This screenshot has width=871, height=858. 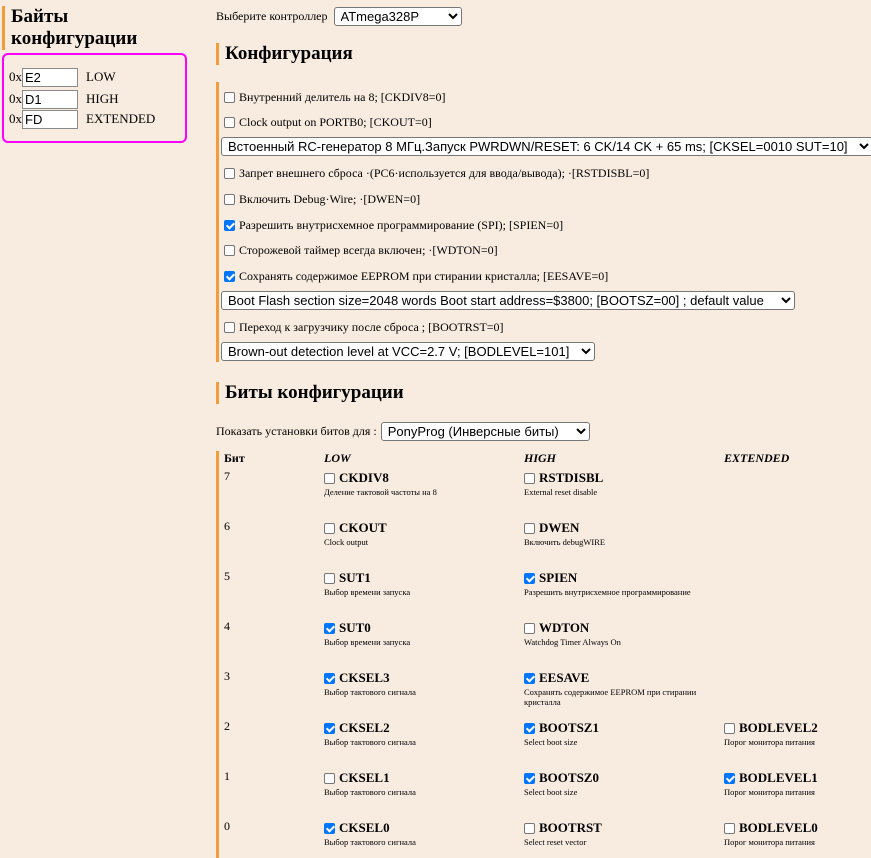 I want to click on option-ckout: Clock output on PORTB0; [CKOUT=0], so click(x=328, y=122).